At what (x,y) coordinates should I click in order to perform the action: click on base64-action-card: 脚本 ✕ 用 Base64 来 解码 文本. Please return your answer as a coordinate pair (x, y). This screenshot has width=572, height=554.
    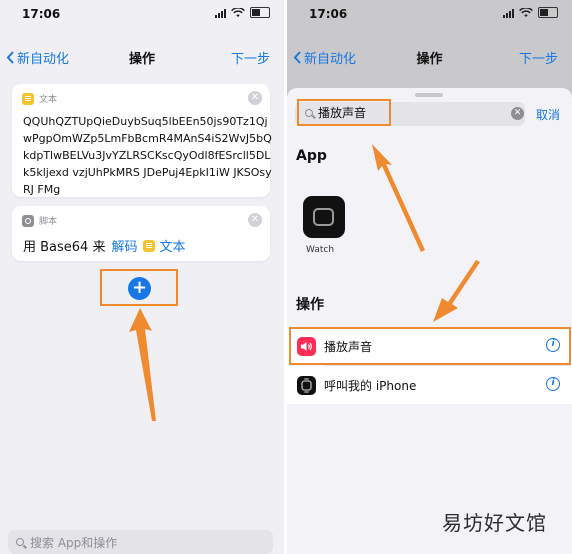
    Looking at the image, I should click on (141, 233).